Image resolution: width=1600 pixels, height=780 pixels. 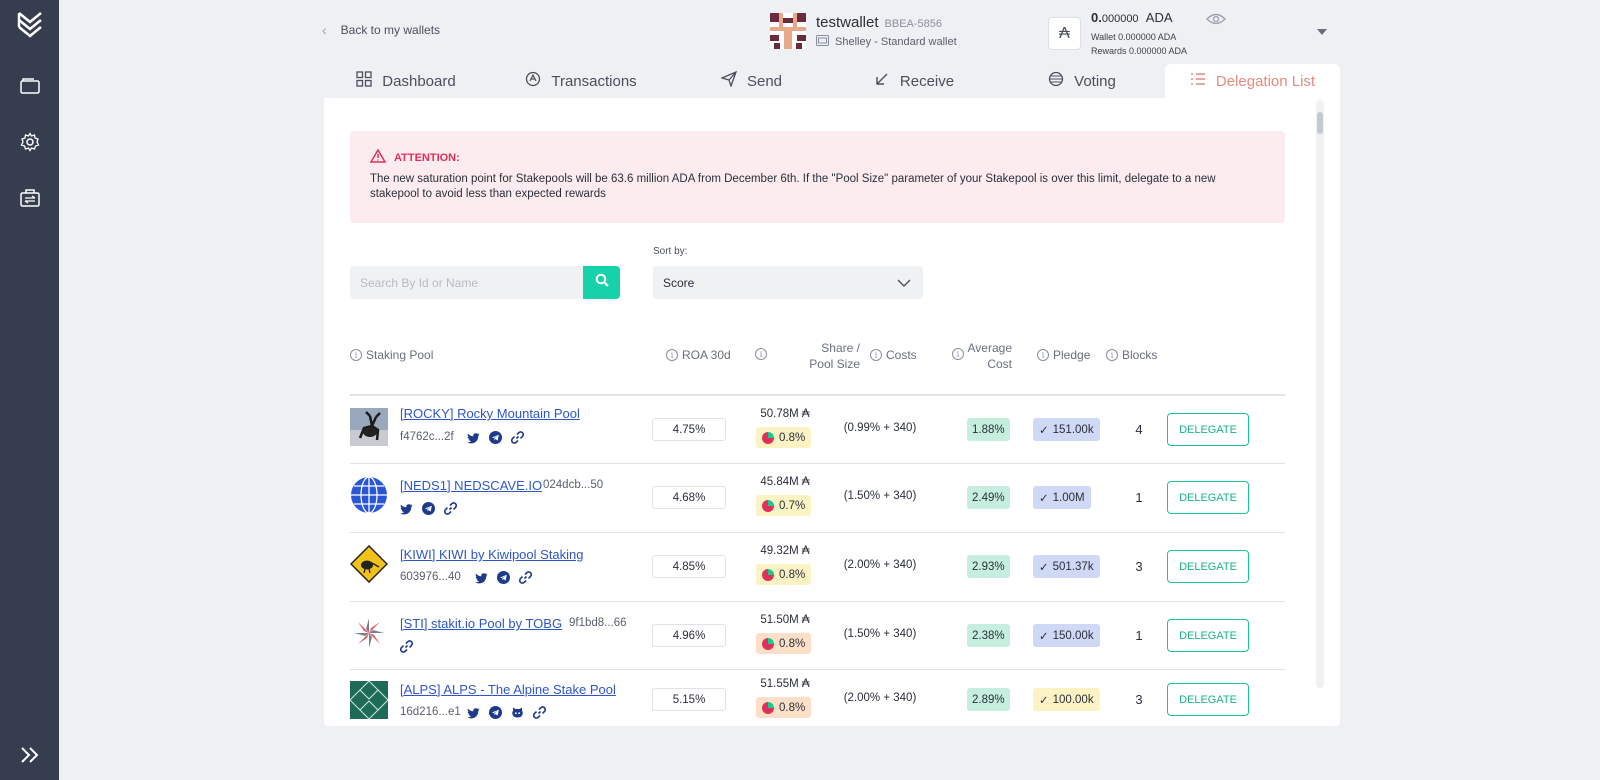 What do you see at coordinates (29, 86) in the screenshot?
I see `wallet-icon` at bounding box center [29, 86].